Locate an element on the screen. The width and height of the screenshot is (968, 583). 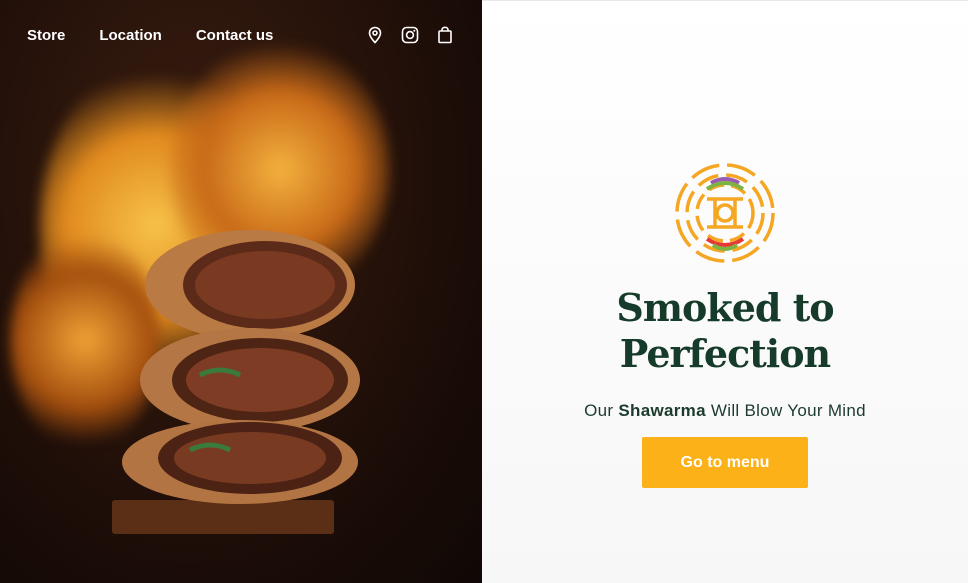
nav-link-contact-us: Contact us is located at coordinates (235, 35).